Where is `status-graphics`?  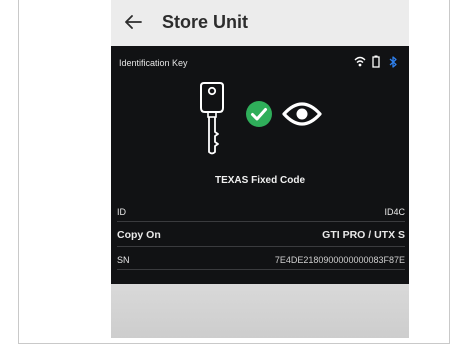 status-graphics is located at coordinates (260, 119).